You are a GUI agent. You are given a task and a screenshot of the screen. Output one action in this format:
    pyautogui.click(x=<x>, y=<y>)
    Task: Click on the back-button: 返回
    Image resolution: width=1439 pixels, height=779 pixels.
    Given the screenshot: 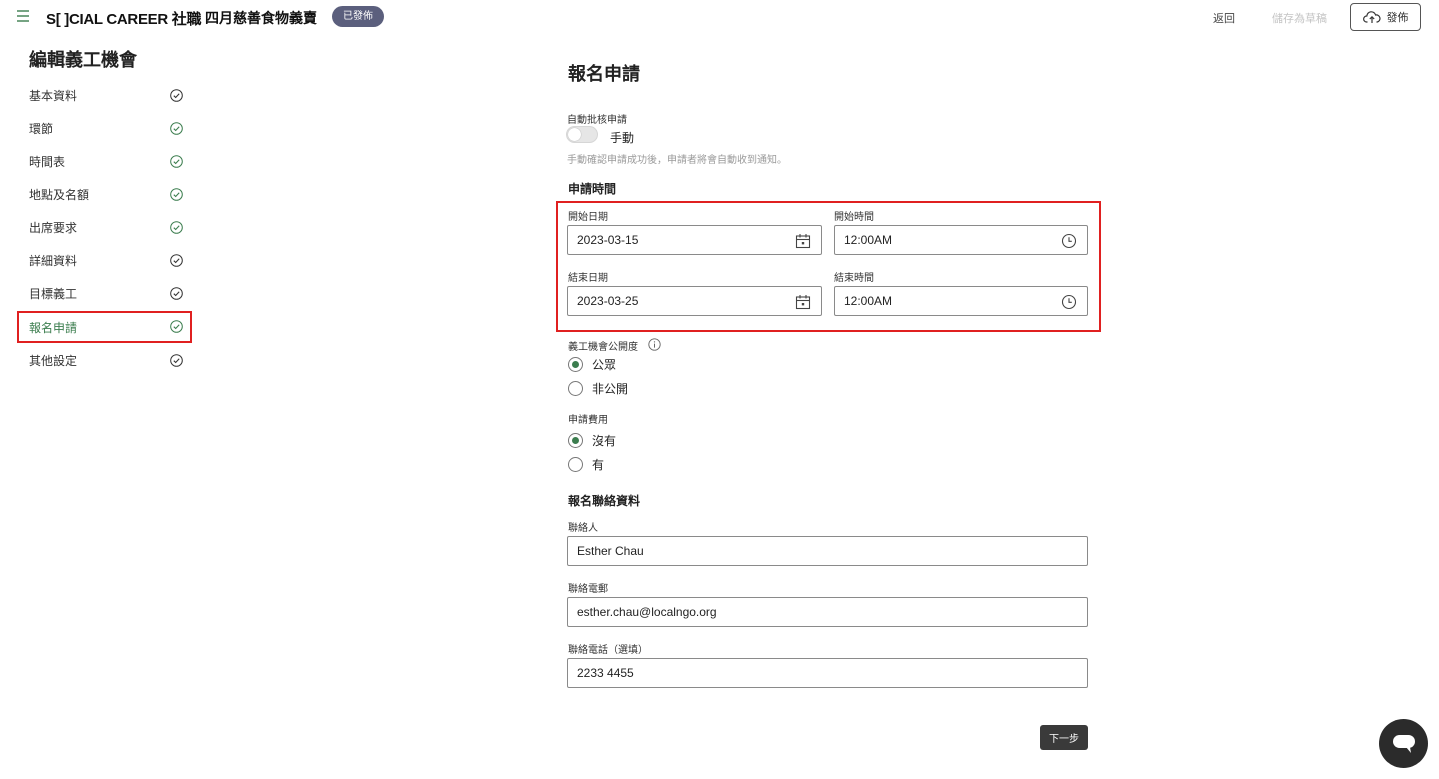 What is the action you would take?
    pyautogui.click(x=1224, y=18)
    